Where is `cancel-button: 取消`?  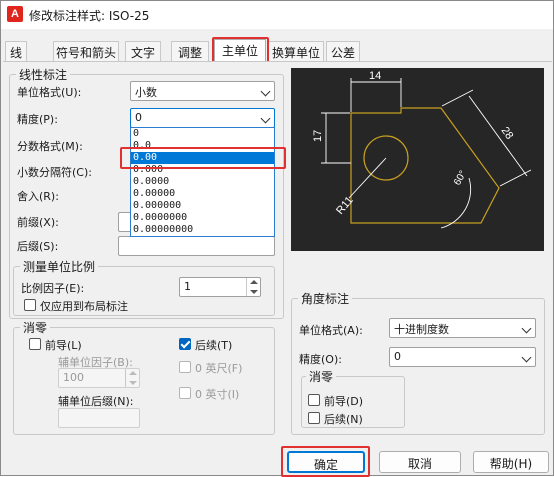
cancel-button: 取消 is located at coordinates (420, 462).